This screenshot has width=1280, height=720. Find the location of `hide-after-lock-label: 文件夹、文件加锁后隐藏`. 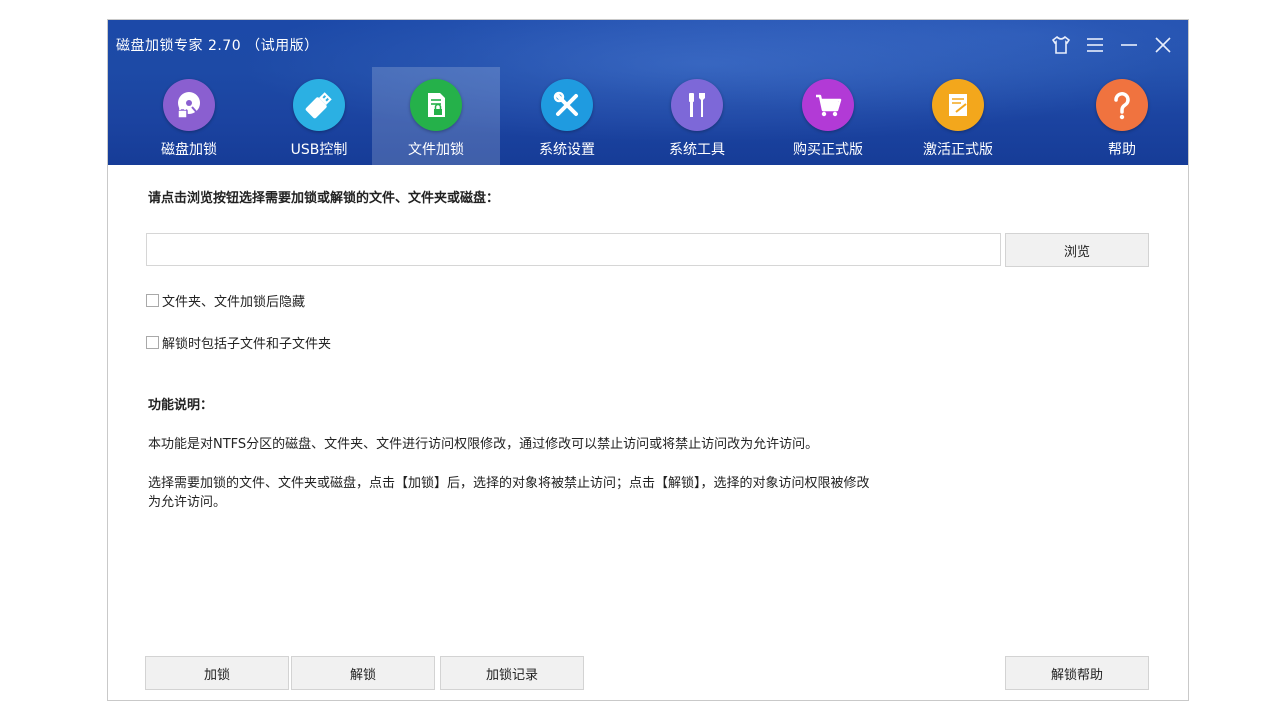

hide-after-lock-label: 文件夹、文件加锁后隐藏 is located at coordinates (234, 302).